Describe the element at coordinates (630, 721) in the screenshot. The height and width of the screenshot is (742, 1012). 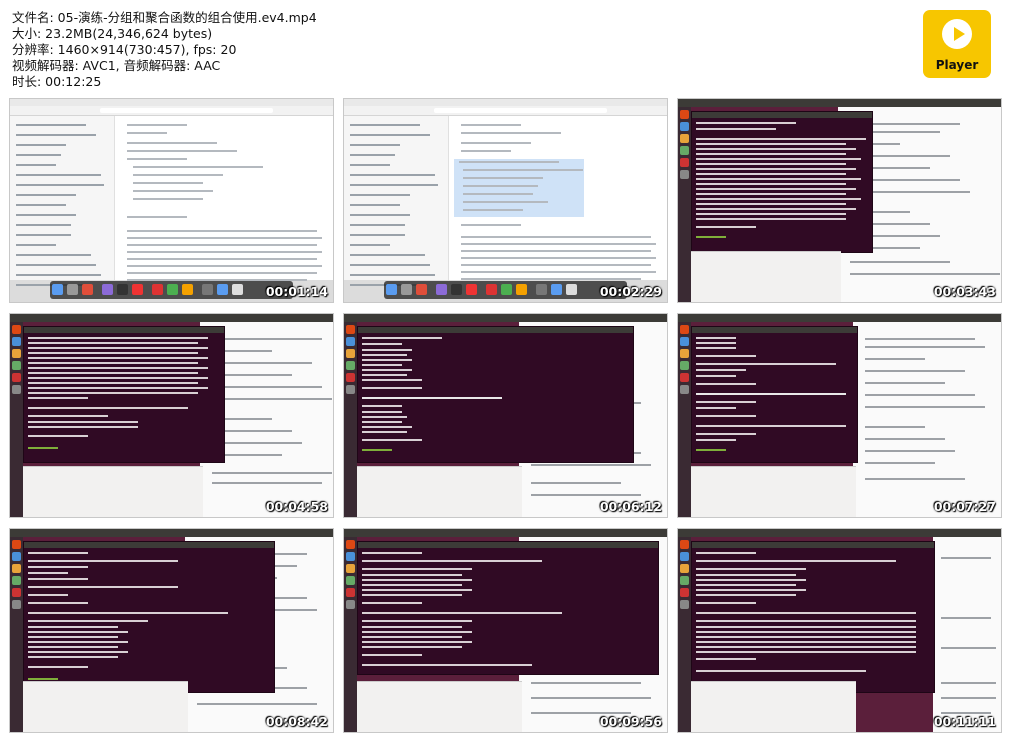
I see `thumbnail-timestamp: 00:09:56` at that location.